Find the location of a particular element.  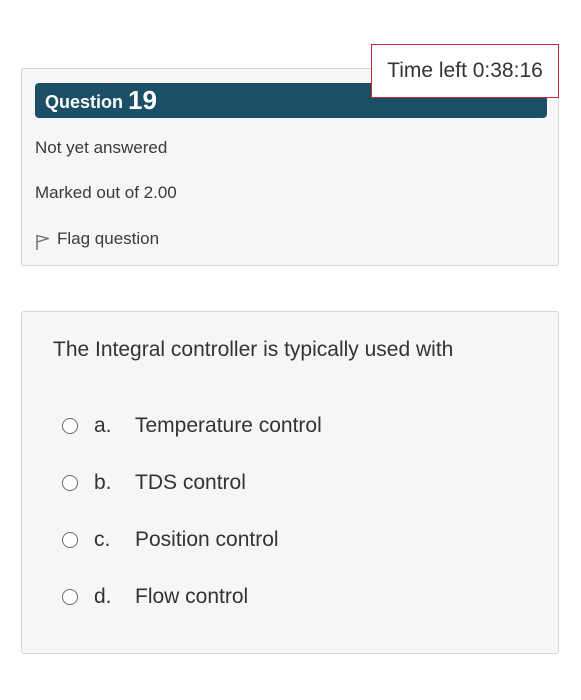

answer-option-b: b. TDS control is located at coordinates (154, 483).